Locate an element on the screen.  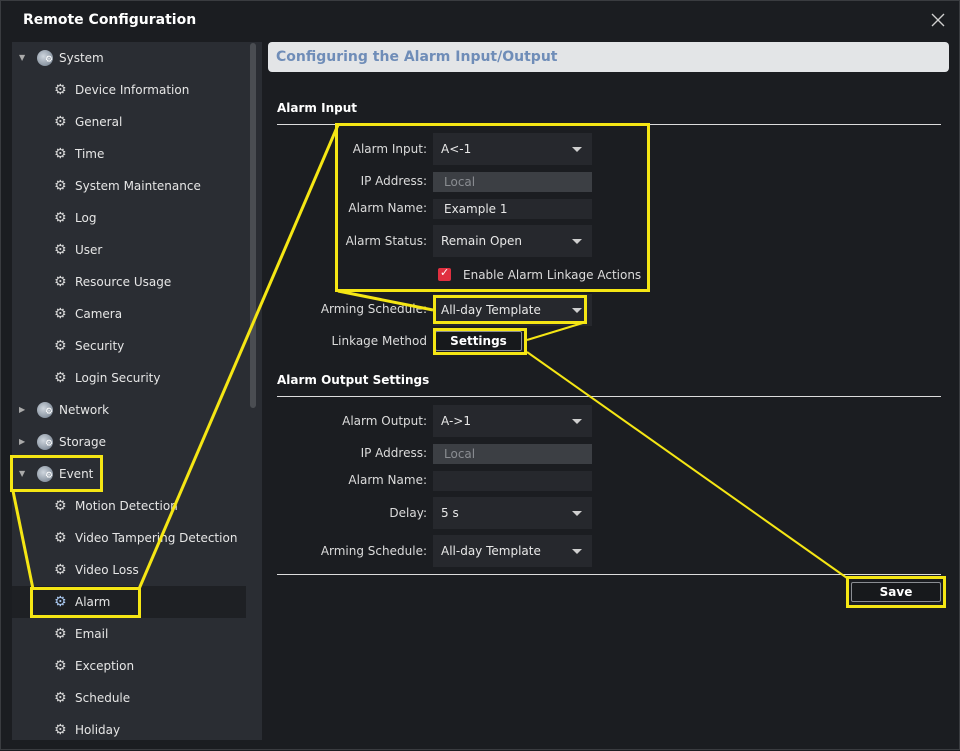
close-icon is located at coordinates (938, 20).